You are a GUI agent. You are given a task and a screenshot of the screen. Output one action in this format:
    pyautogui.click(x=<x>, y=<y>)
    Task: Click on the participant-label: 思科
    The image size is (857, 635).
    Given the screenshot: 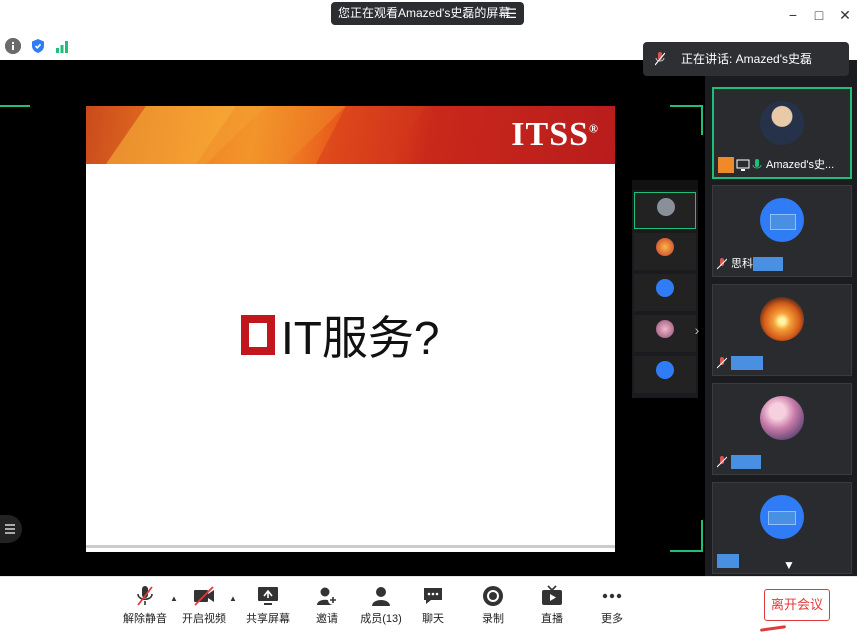 What is the action you would take?
    pyautogui.click(x=750, y=264)
    